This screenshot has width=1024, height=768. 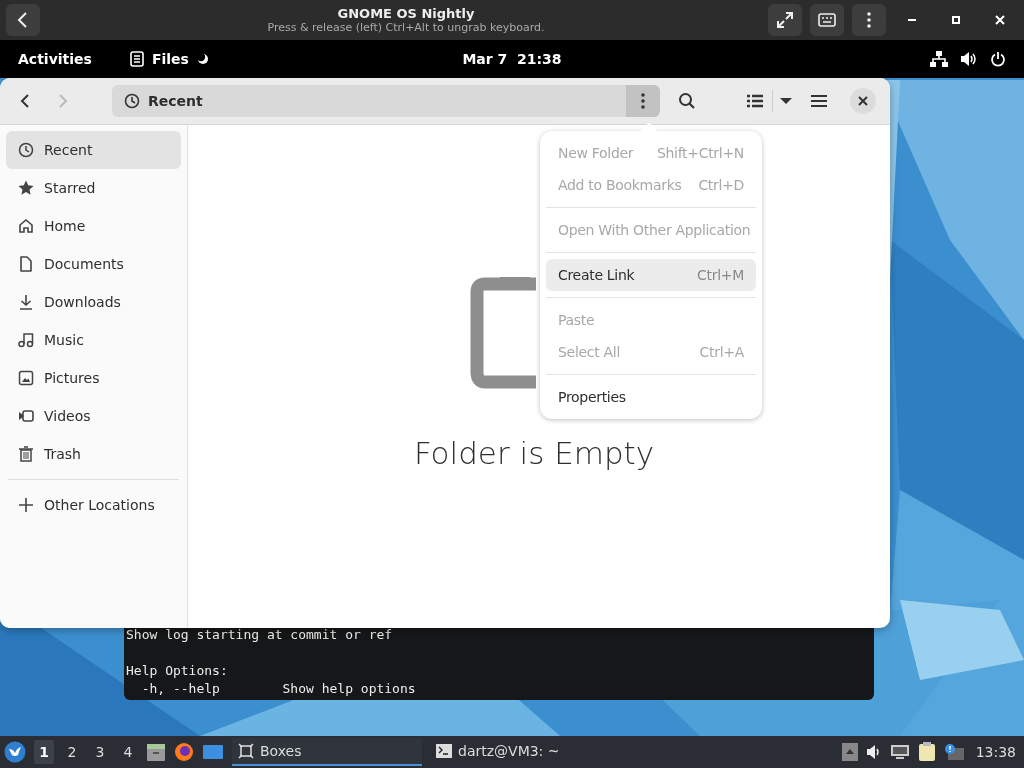 What do you see at coordinates (956, 20) in the screenshot?
I see `maximize-icon` at bounding box center [956, 20].